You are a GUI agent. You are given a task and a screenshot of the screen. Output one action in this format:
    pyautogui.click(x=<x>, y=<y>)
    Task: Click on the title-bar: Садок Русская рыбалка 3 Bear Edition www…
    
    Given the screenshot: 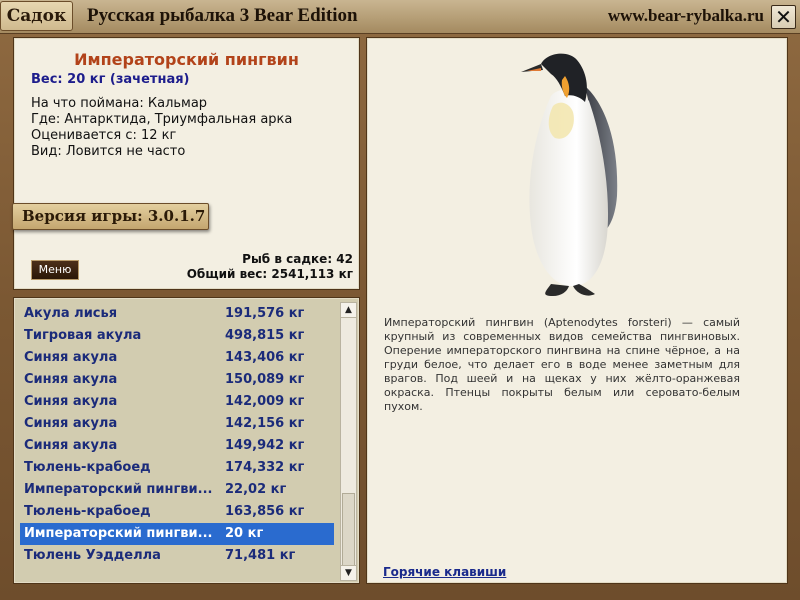 What is the action you would take?
    pyautogui.click(x=400, y=17)
    